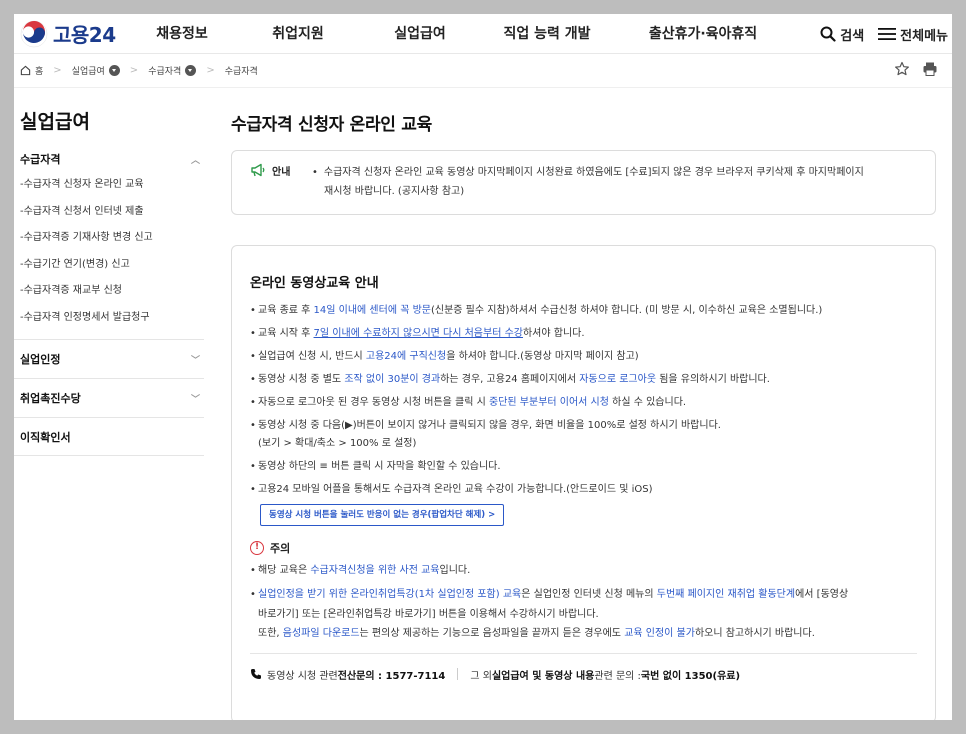 This screenshot has width=966, height=734. Describe the element at coordinates (40, 159) in the screenshot. I see `sidebar-group-label: 수급자격` at that location.